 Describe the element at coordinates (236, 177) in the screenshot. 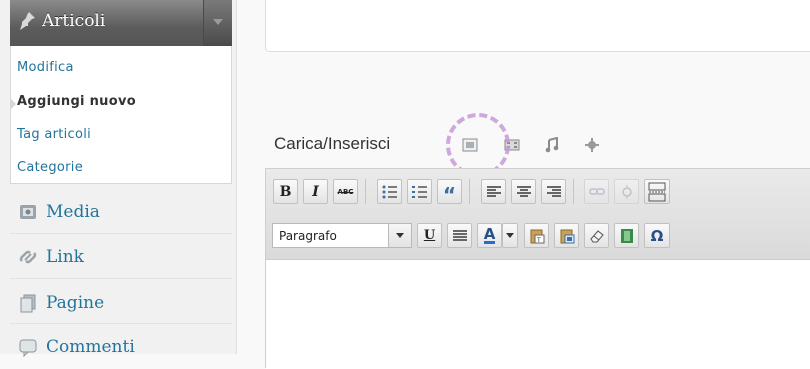

I see `sidebar-border` at that location.